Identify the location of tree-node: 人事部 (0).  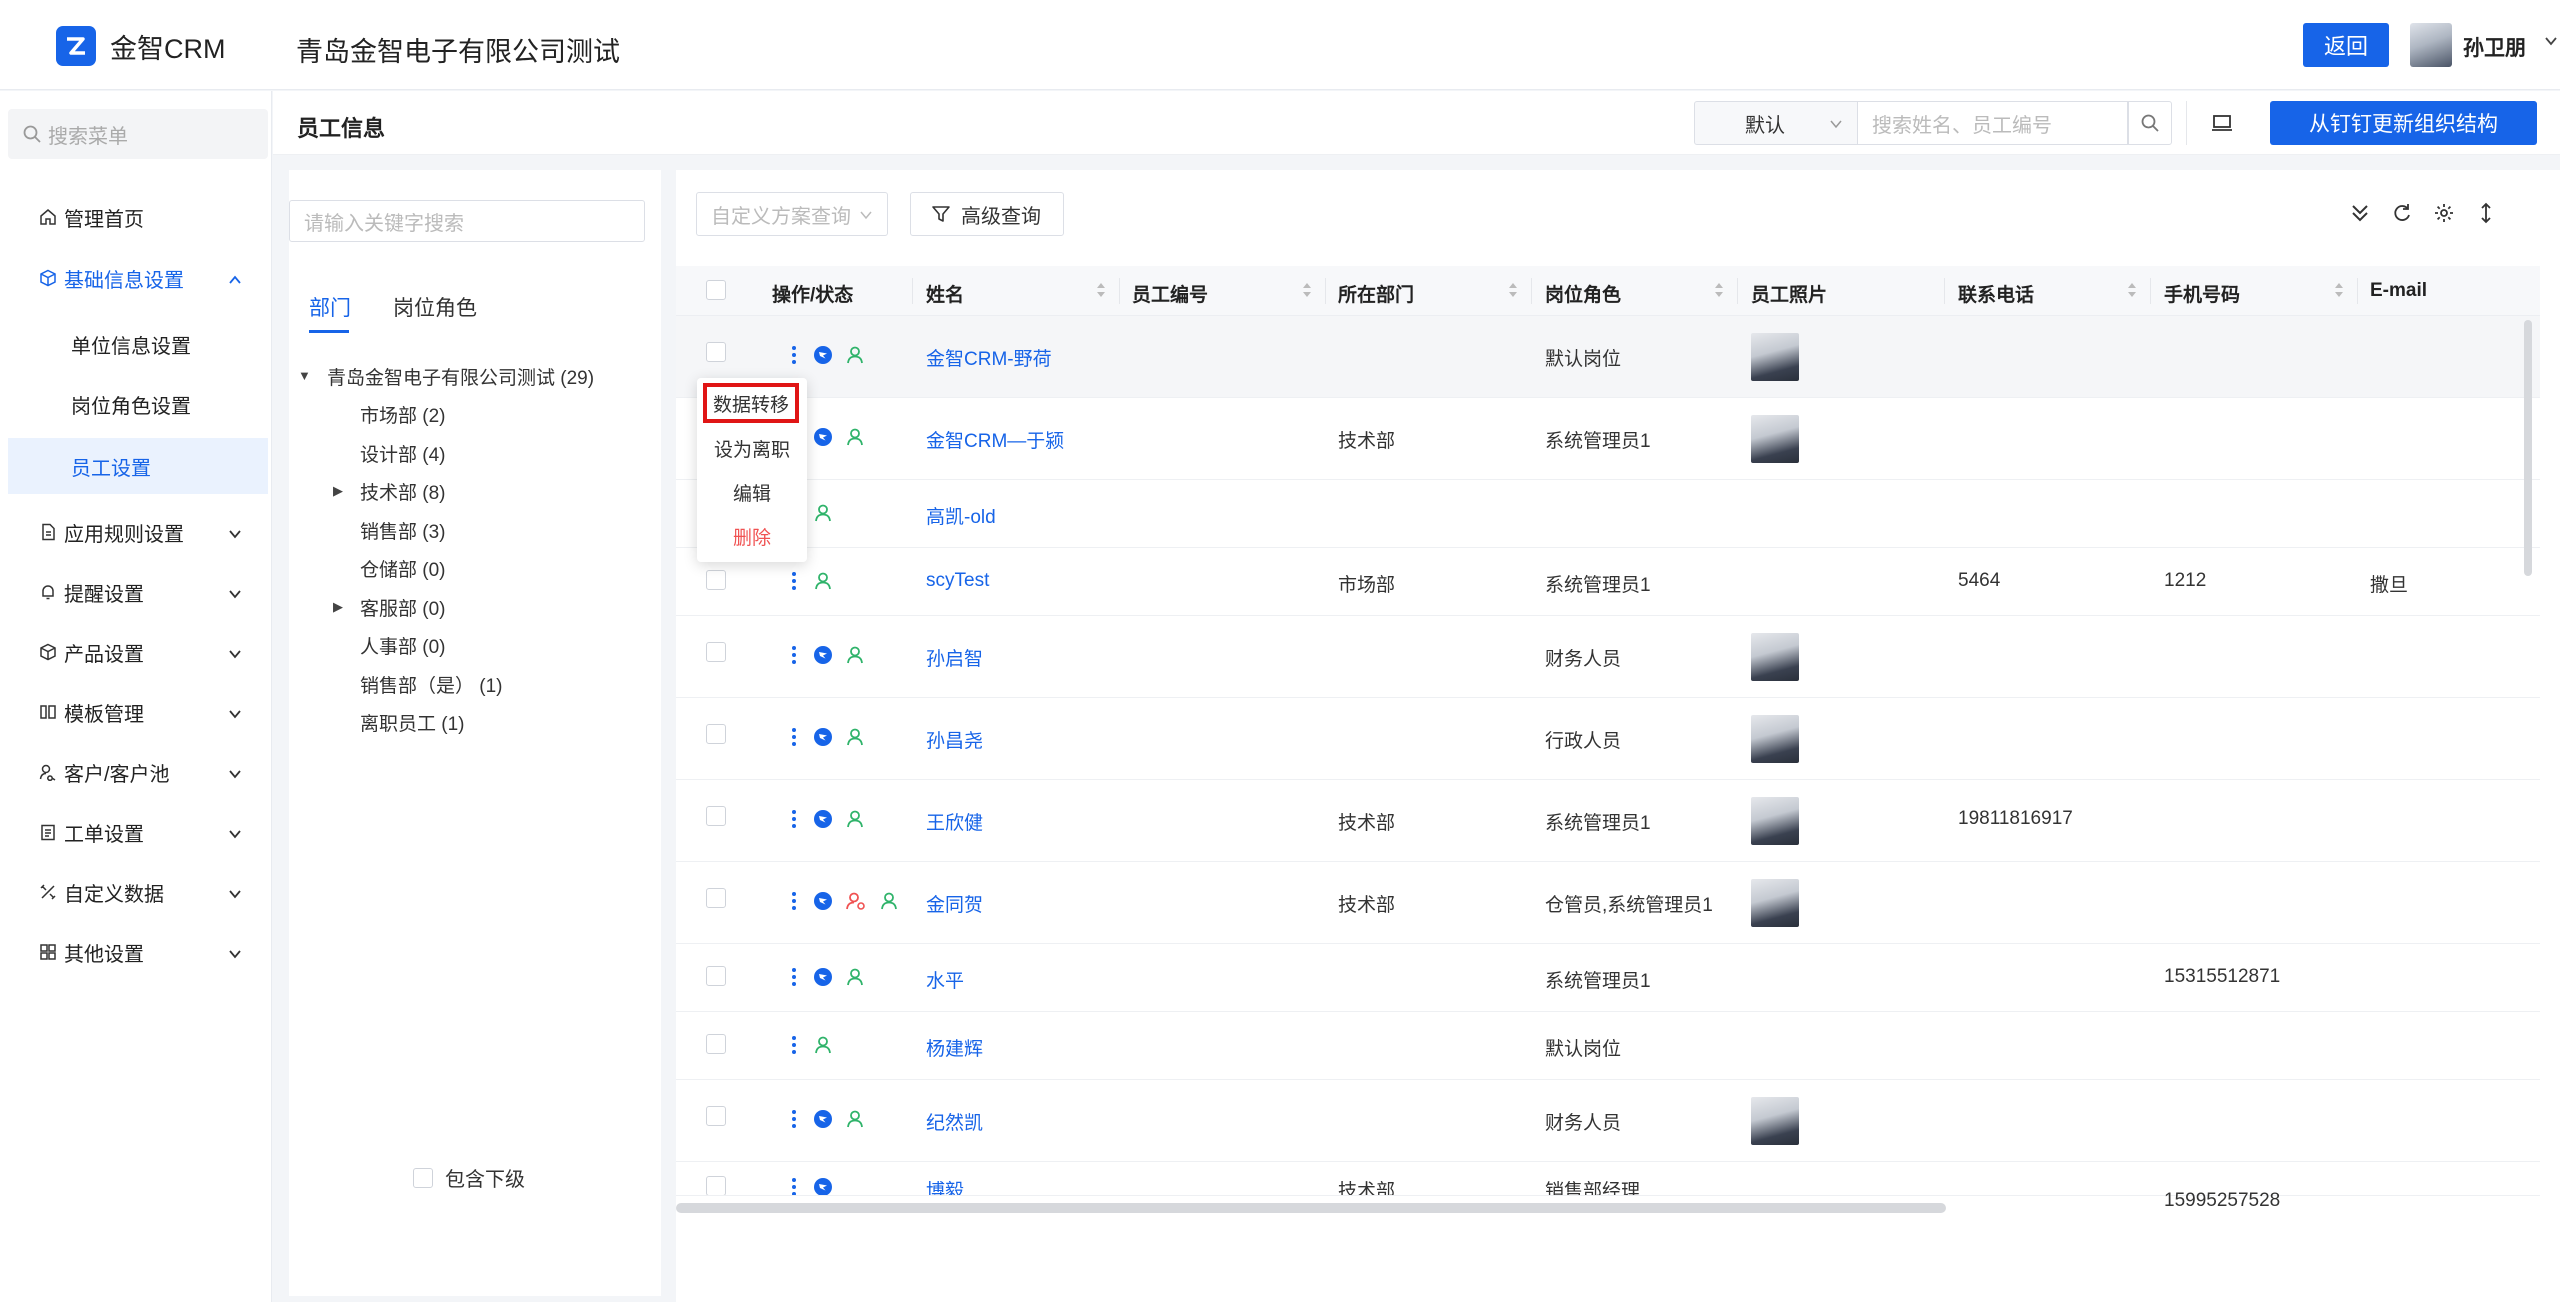
(403, 645).